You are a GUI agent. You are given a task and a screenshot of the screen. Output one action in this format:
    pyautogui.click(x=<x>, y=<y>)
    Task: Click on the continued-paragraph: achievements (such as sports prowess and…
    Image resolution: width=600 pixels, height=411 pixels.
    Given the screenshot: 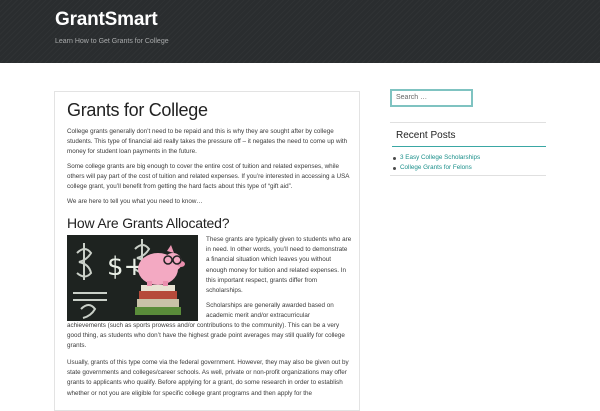 What is the action you would take?
    pyautogui.click(x=206, y=336)
    